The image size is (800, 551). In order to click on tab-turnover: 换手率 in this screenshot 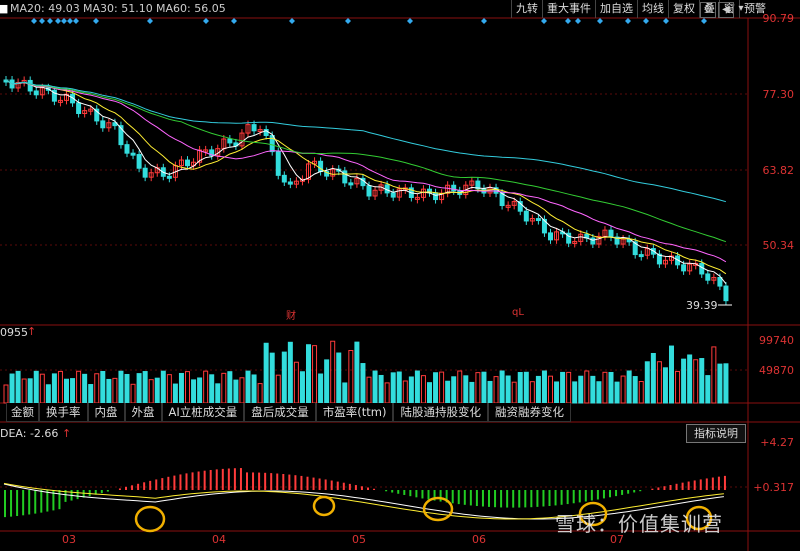, I will do `click(63, 412)`.